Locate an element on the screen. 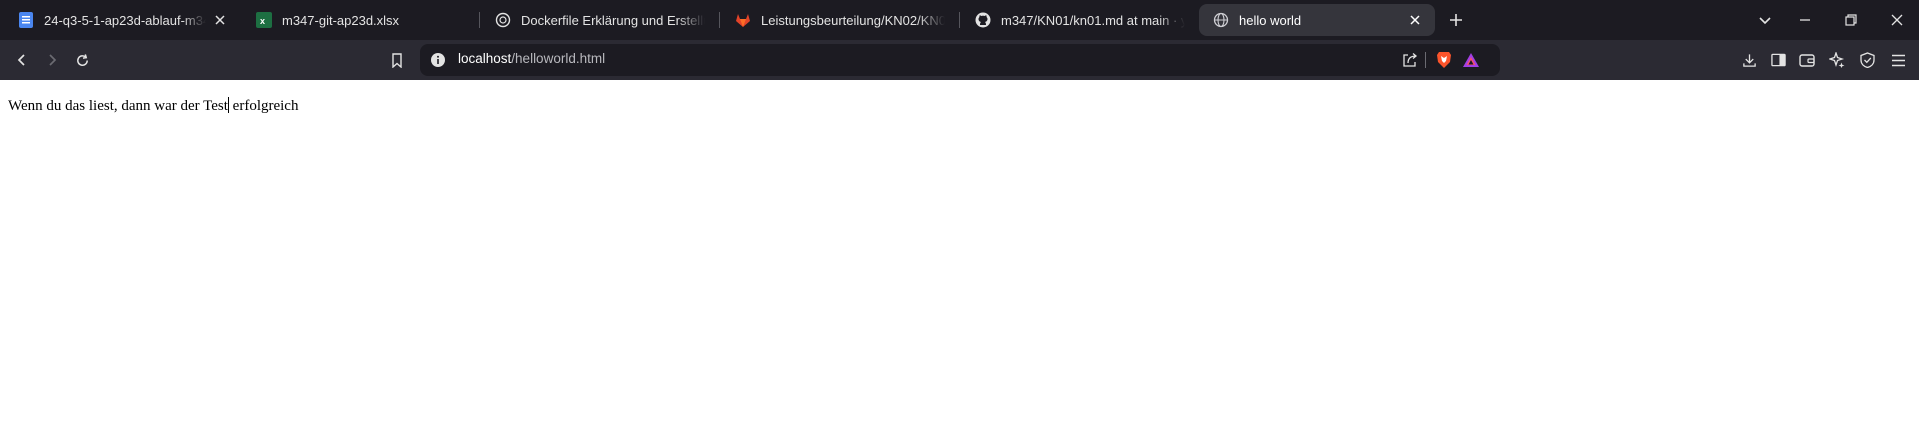  brave-rewards-icon is located at coordinates (1471, 60).